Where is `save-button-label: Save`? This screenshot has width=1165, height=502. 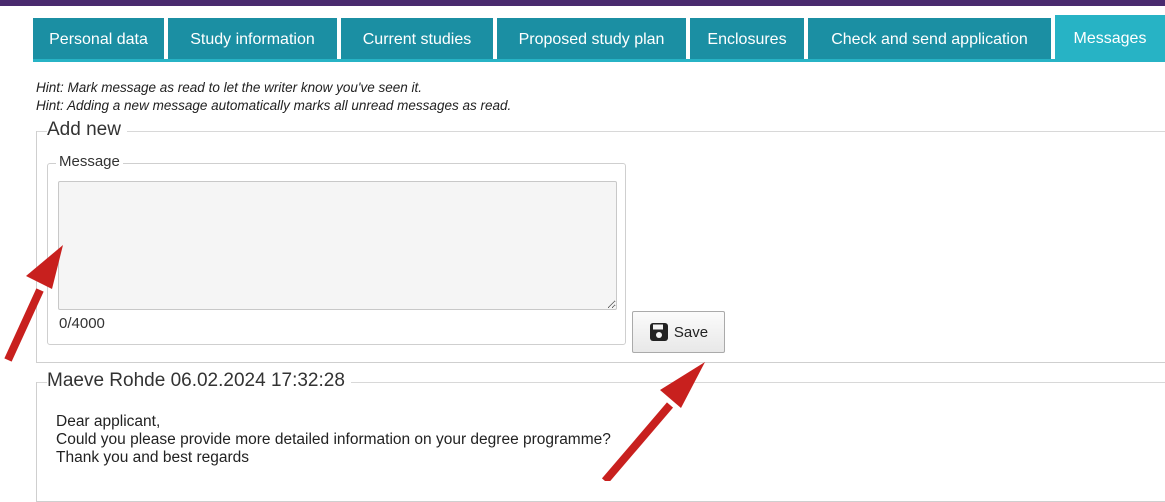 save-button-label: Save is located at coordinates (691, 332).